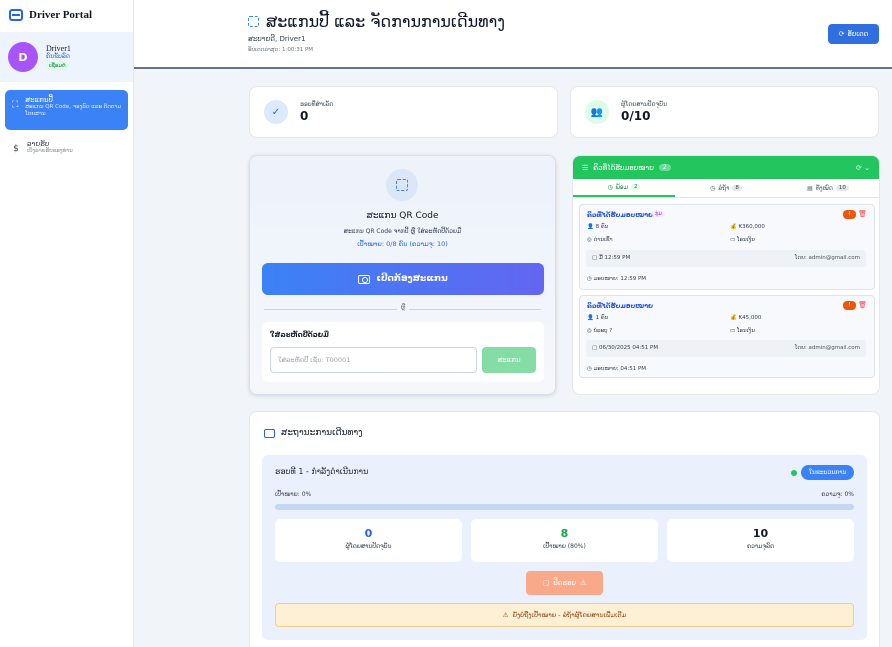  Describe the element at coordinates (322, 433) in the screenshot. I see `trip-title: ສະຖານະການເດີນທາງ` at that location.